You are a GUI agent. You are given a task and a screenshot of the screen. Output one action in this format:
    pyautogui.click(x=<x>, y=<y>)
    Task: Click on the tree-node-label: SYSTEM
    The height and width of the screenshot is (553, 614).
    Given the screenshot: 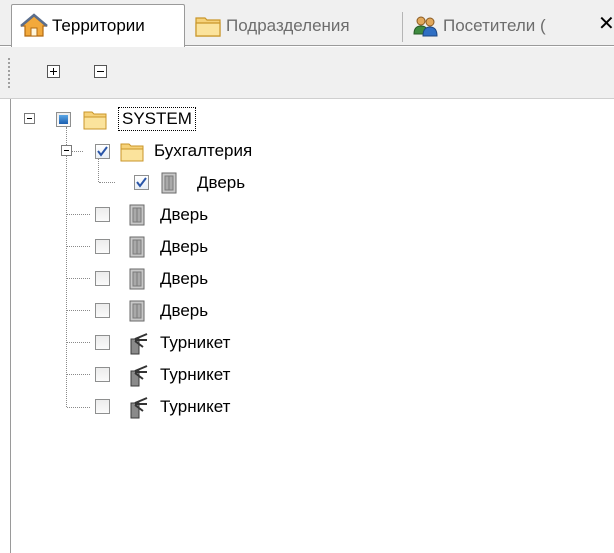 What is the action you would take?
    pyautogui.click(x=157, y=119)
    